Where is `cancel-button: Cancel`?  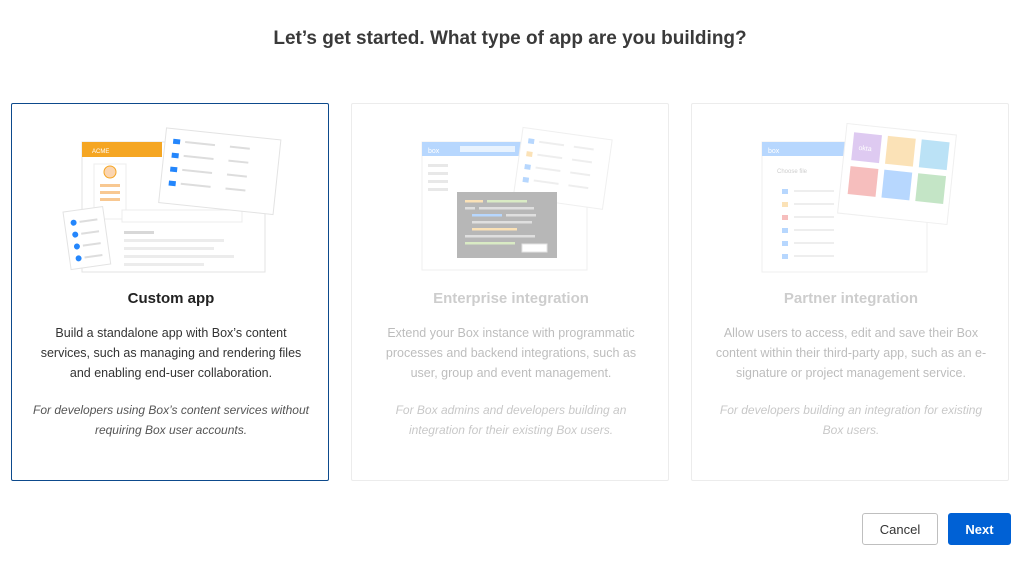
cancel-button: Cancel is located at coordinates (900, 529).